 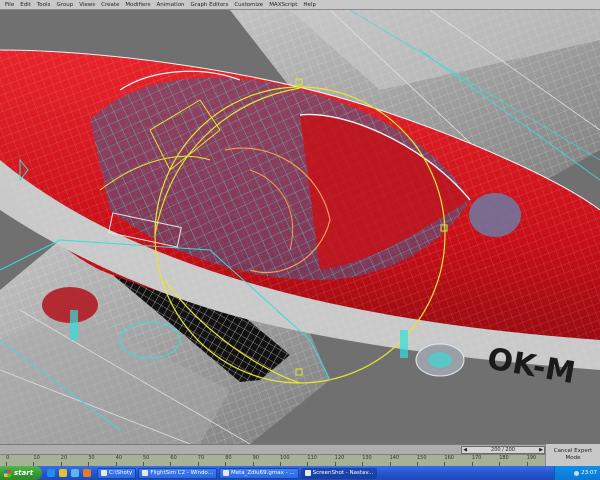 What do you see at coordinates (225, 473) in the screenshot?
I see `gmax-icon` at bounding box center [225, 473].